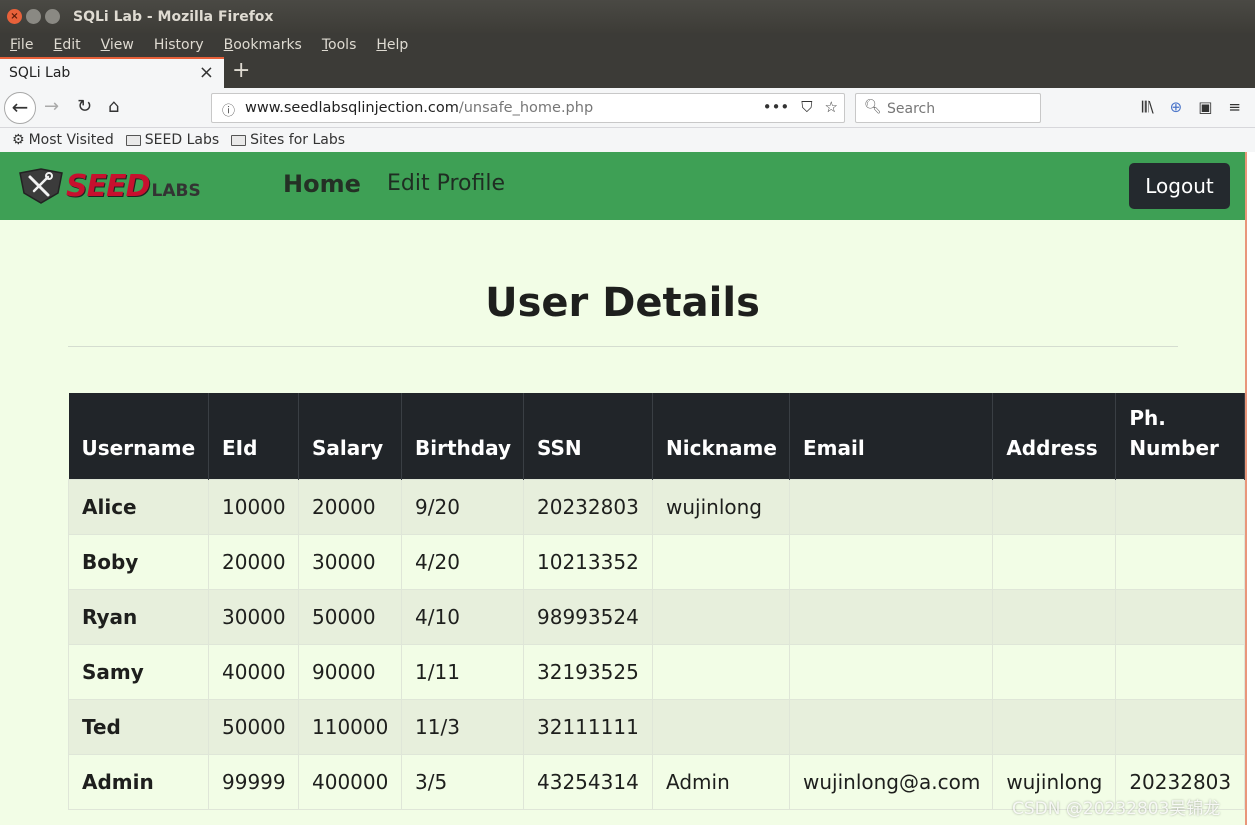  What do you see at coordinates (228, 109) in the screenshot?
I see `site-info-icon: ⓘ` at bounding box center [228, 109].